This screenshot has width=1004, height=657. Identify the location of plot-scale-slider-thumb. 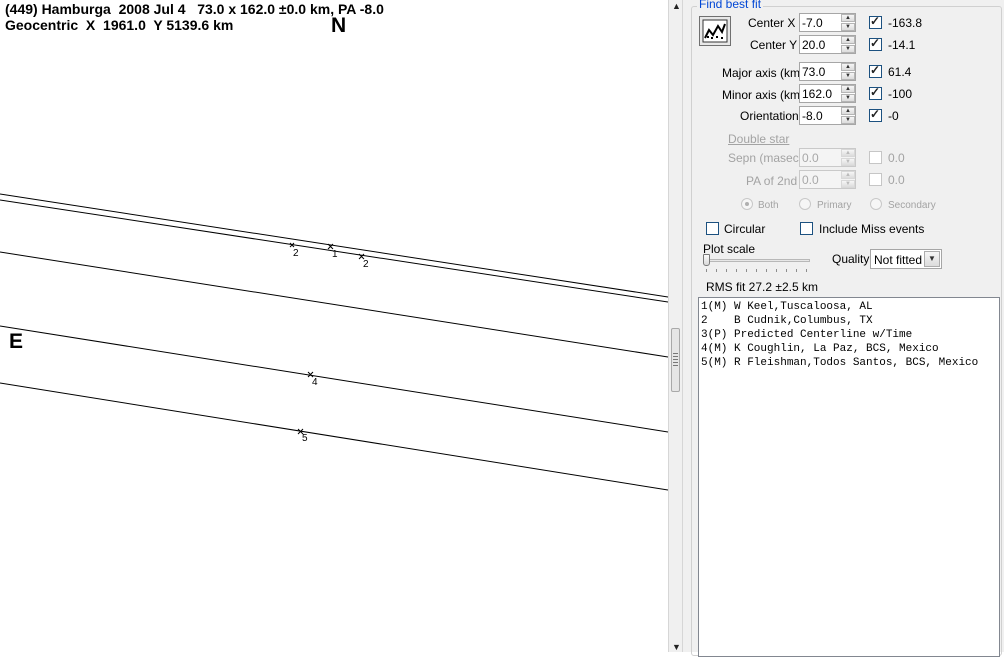
(706, 260).